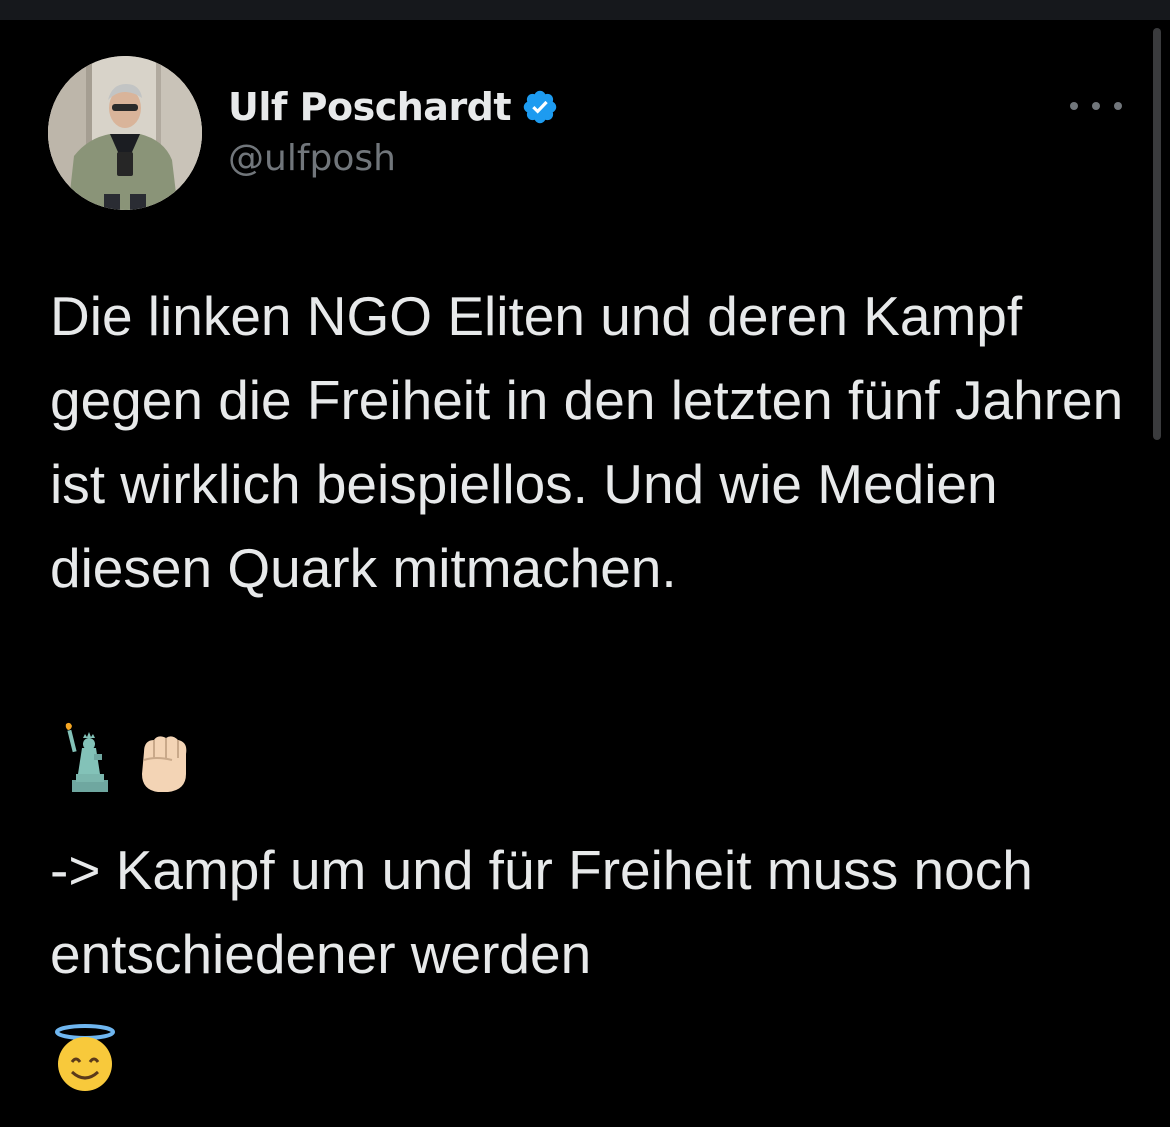 The width and height of the screenshot is (1170, 1127). Describe the element at coordinates (164, 764) in the screenshot. I see `raised-fist-emoji` at that location.